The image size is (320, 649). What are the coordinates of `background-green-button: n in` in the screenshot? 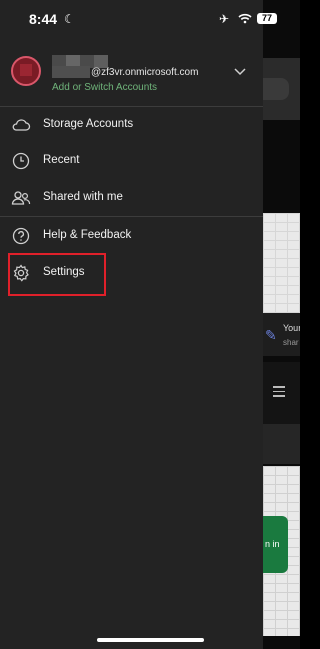 It's located at (275, 544).